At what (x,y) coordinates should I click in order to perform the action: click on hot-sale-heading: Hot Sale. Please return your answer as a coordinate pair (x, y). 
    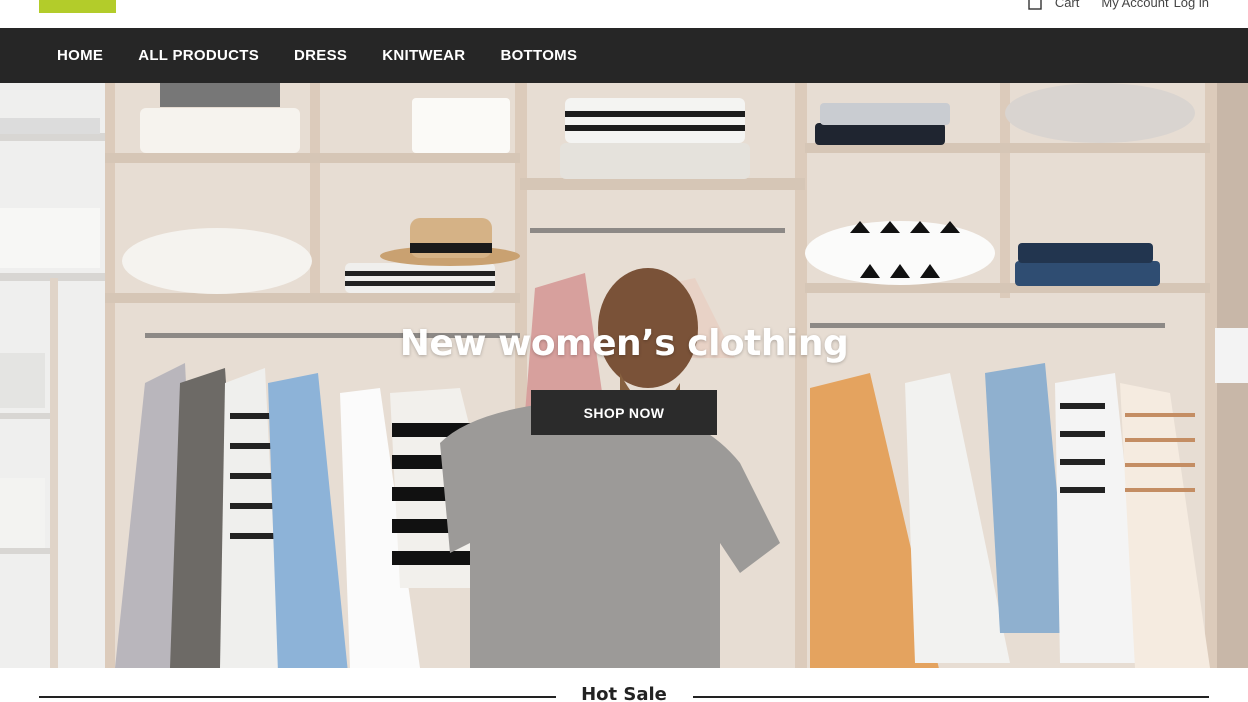
    Looking at the image, I should click on (624, 691).